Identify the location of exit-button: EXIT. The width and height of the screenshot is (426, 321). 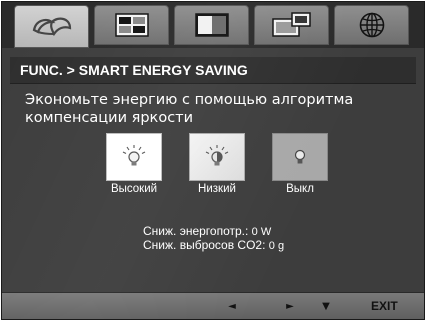
(384, 306).